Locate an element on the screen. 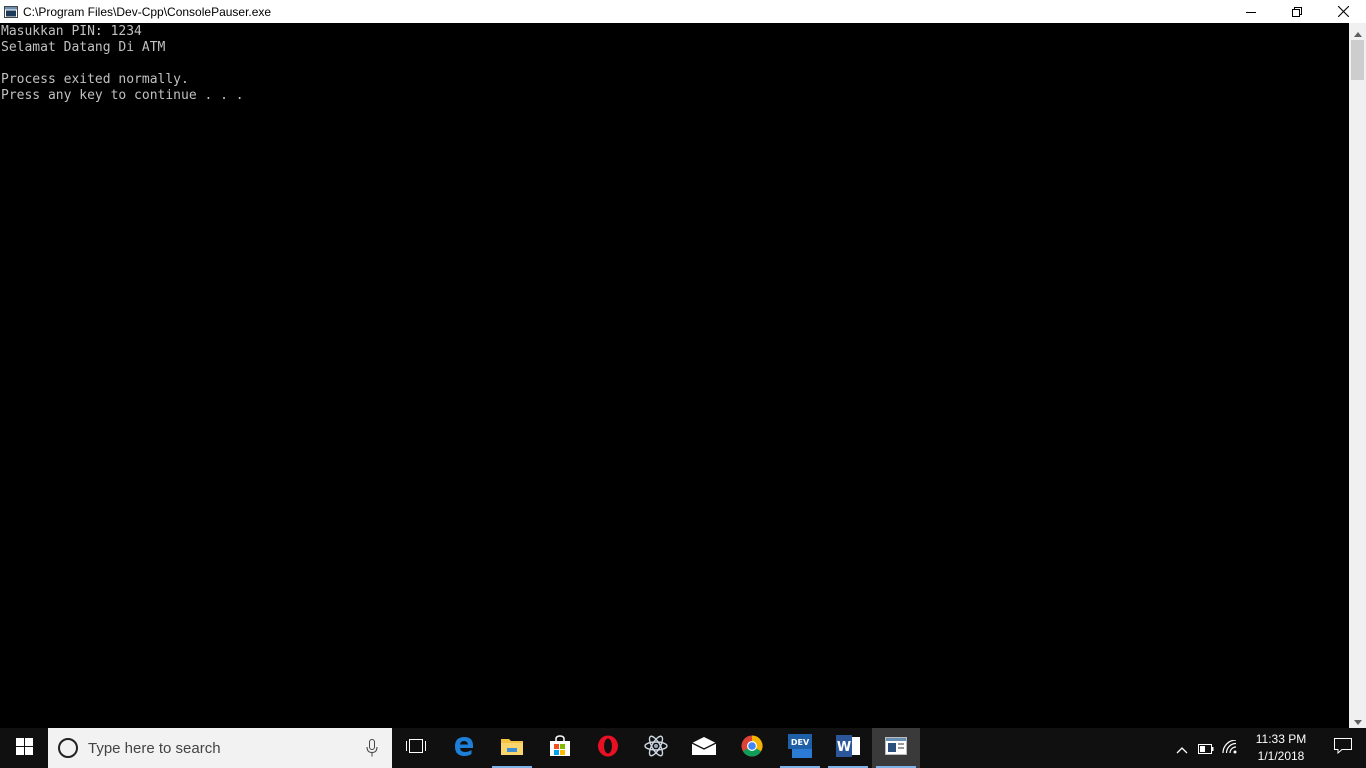  taskbar-opera is located at coordinates (608, 748).